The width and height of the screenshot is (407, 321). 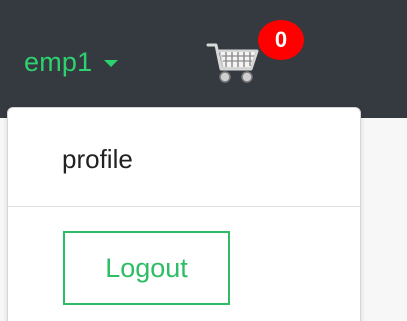 I want to click on user-menu-toggle: emp1, so click(x=71, y=62).